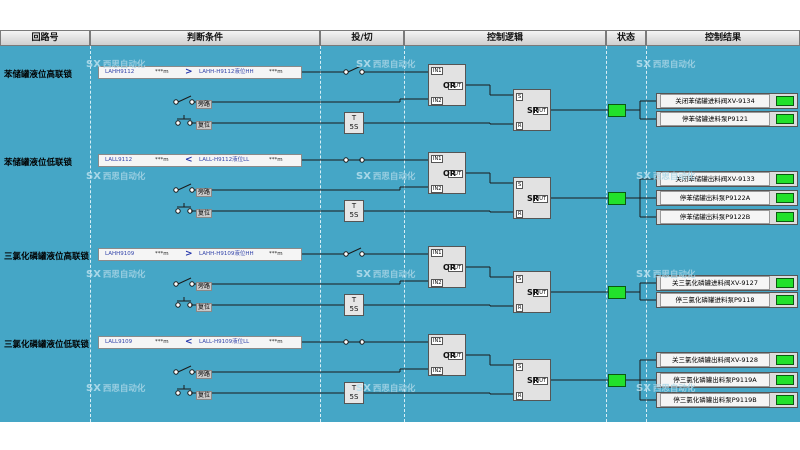 The width and height of the screenshot is (800, 450). I want to click on result-label: 停苯储罐出料泵P9122A, so click(715, 198).